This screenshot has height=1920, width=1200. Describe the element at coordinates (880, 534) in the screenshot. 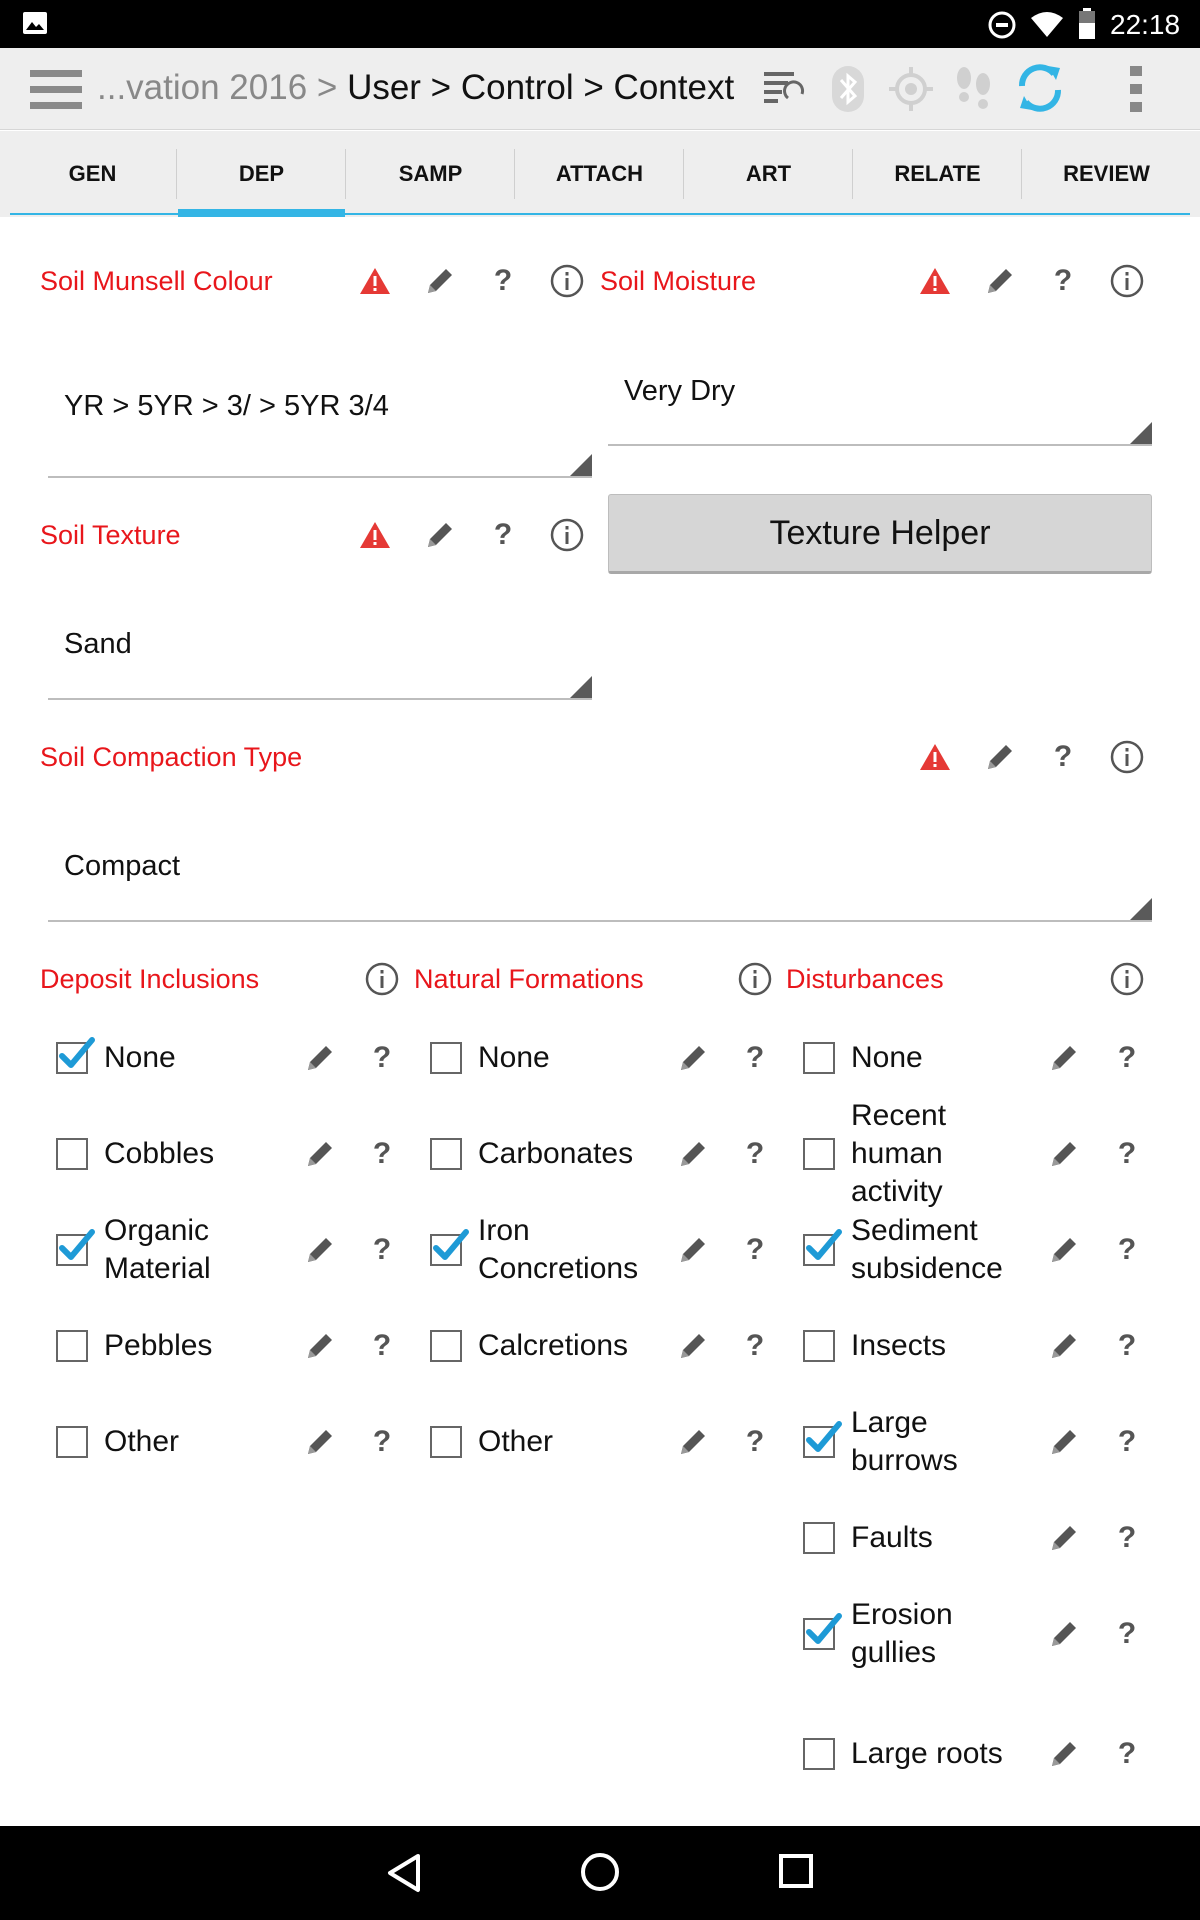

I see `texture-helper-button: Texture Helper` at that location.